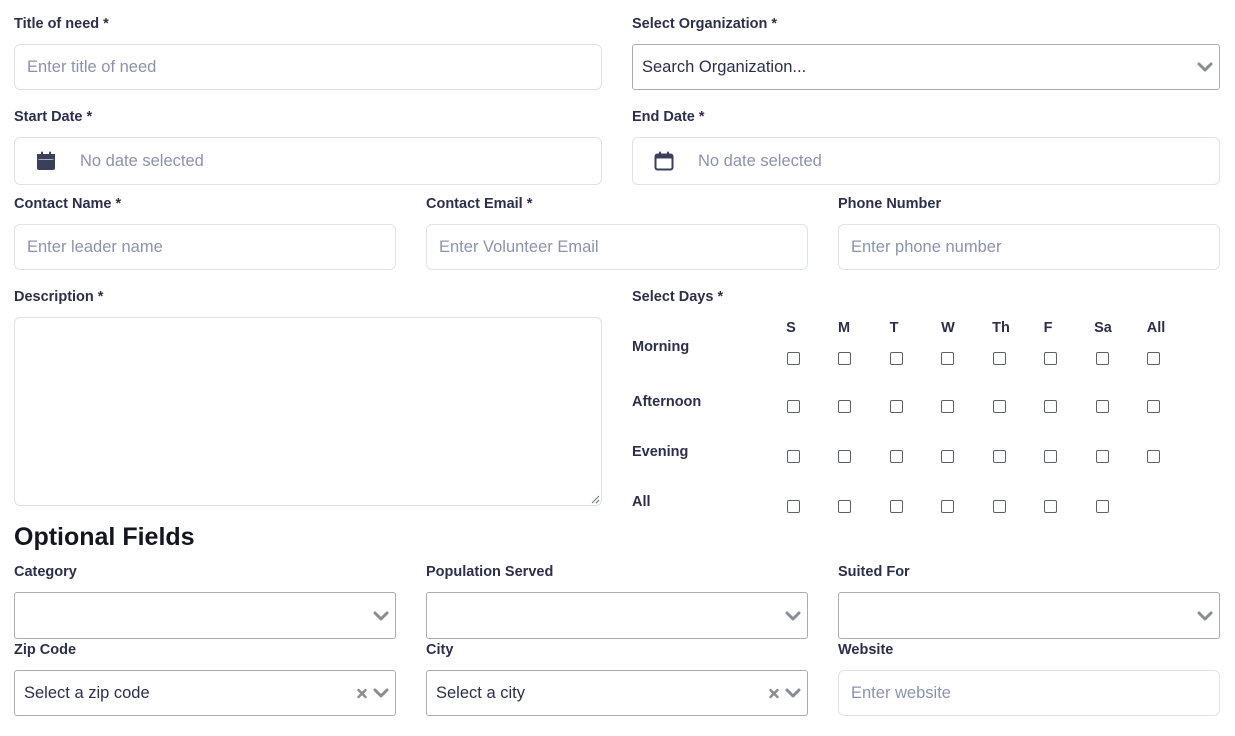  What do you see at coordinates (999, 406) in the screenshot?
I see `checkbox-afternoon-thursday` at bounding box center [999, 406].